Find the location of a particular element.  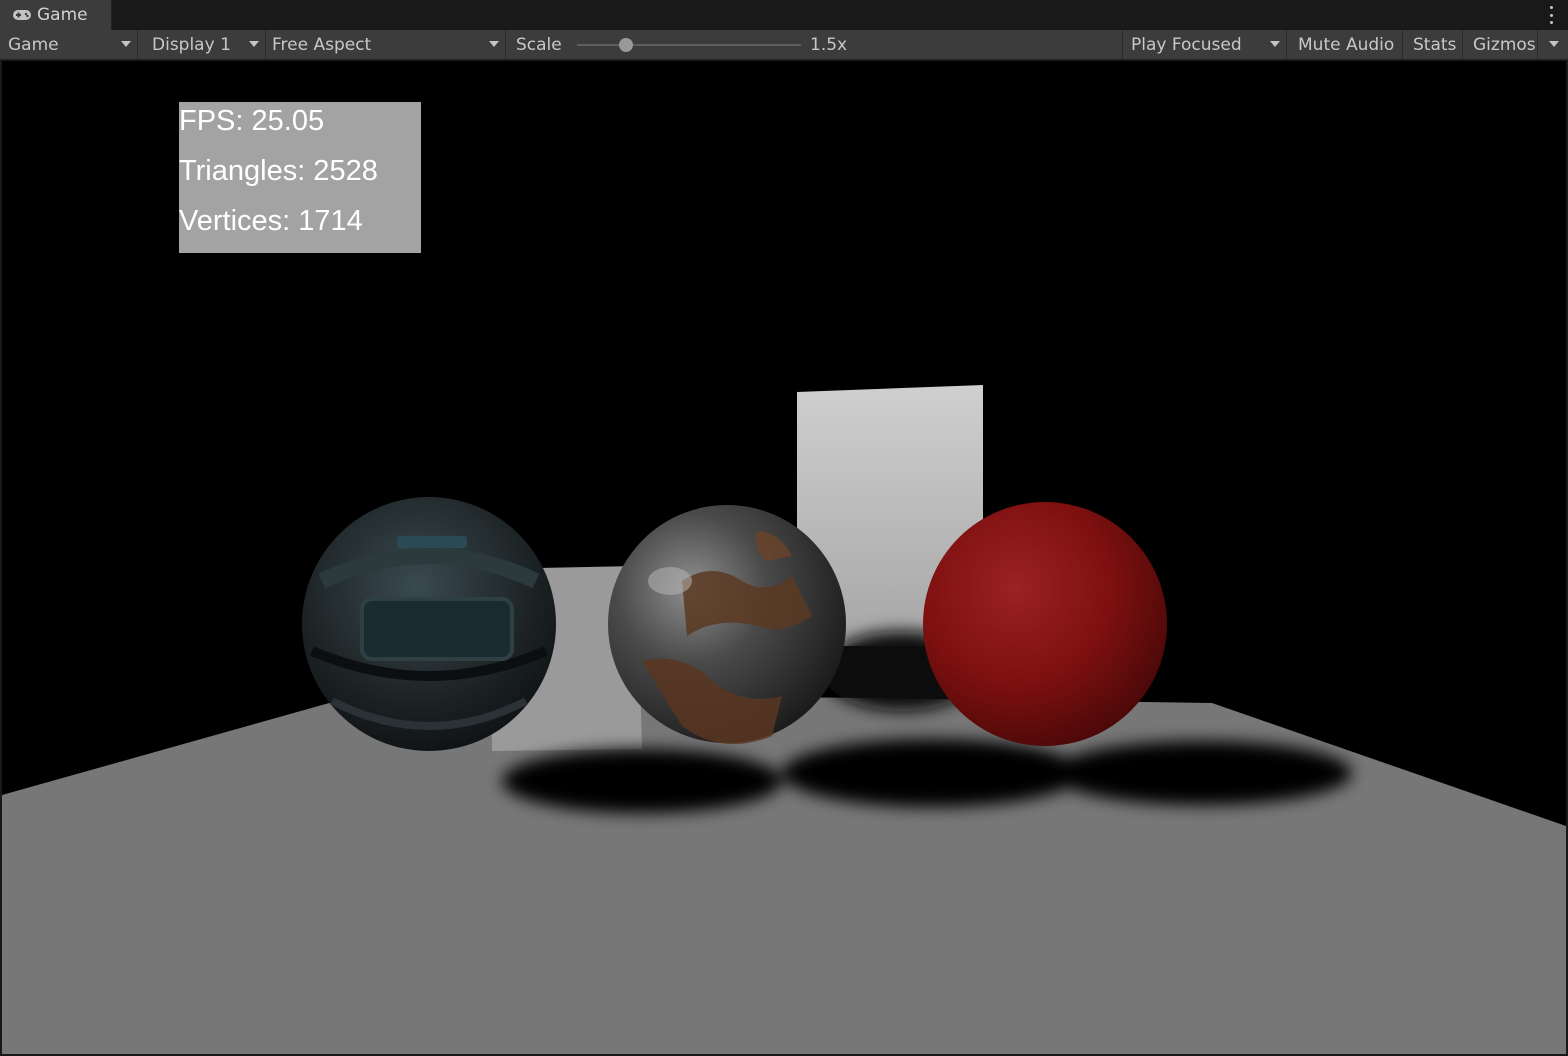

stats-toggle: Stats is located at coordinates (1434, 44).